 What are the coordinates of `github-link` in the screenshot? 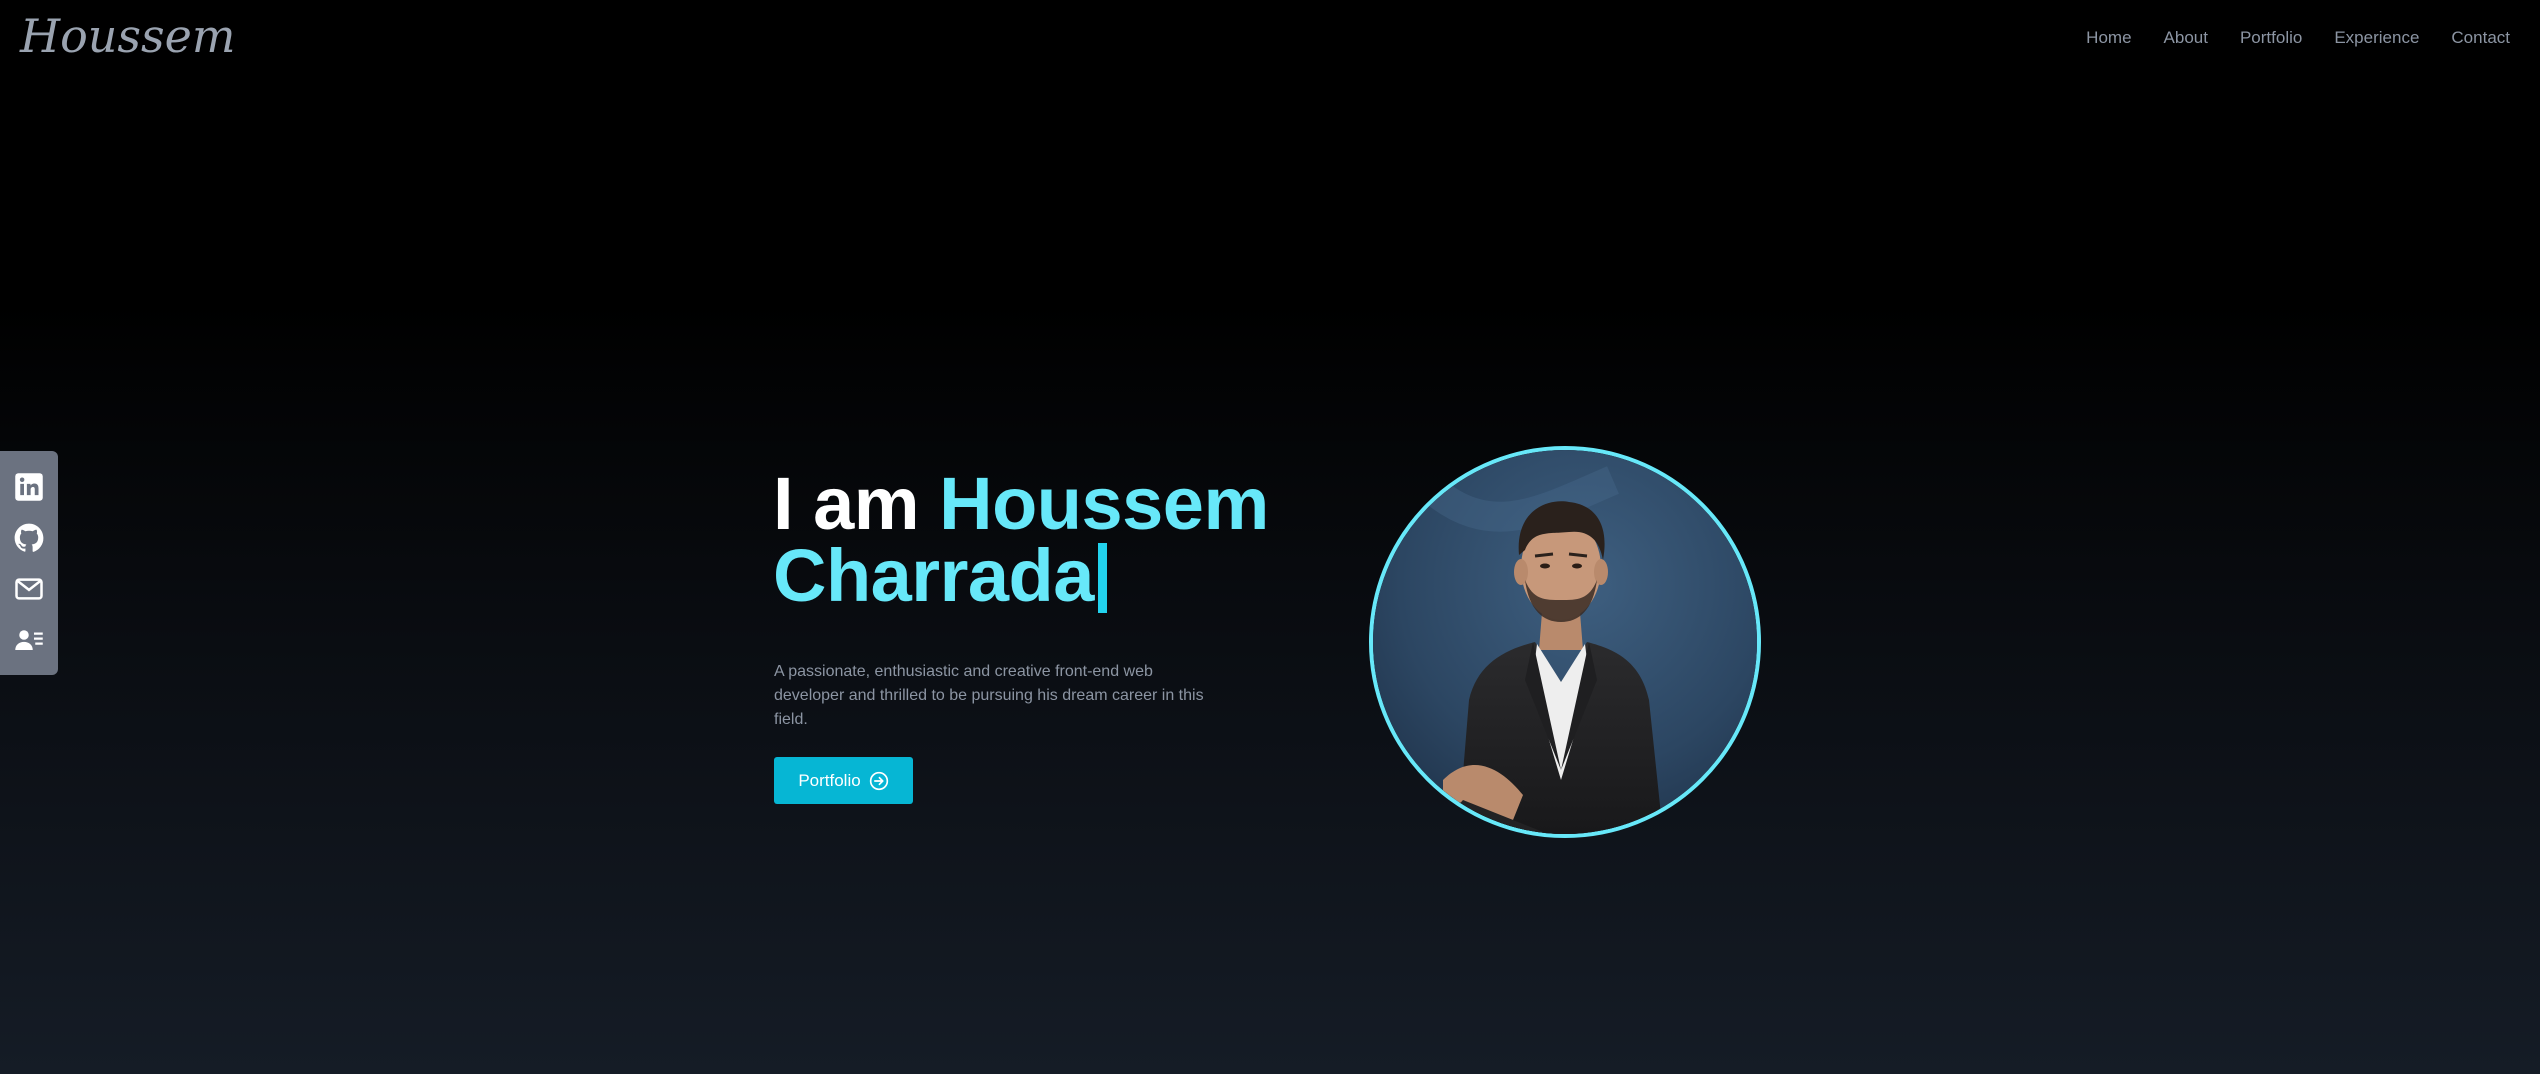 It's located at (29, 538).